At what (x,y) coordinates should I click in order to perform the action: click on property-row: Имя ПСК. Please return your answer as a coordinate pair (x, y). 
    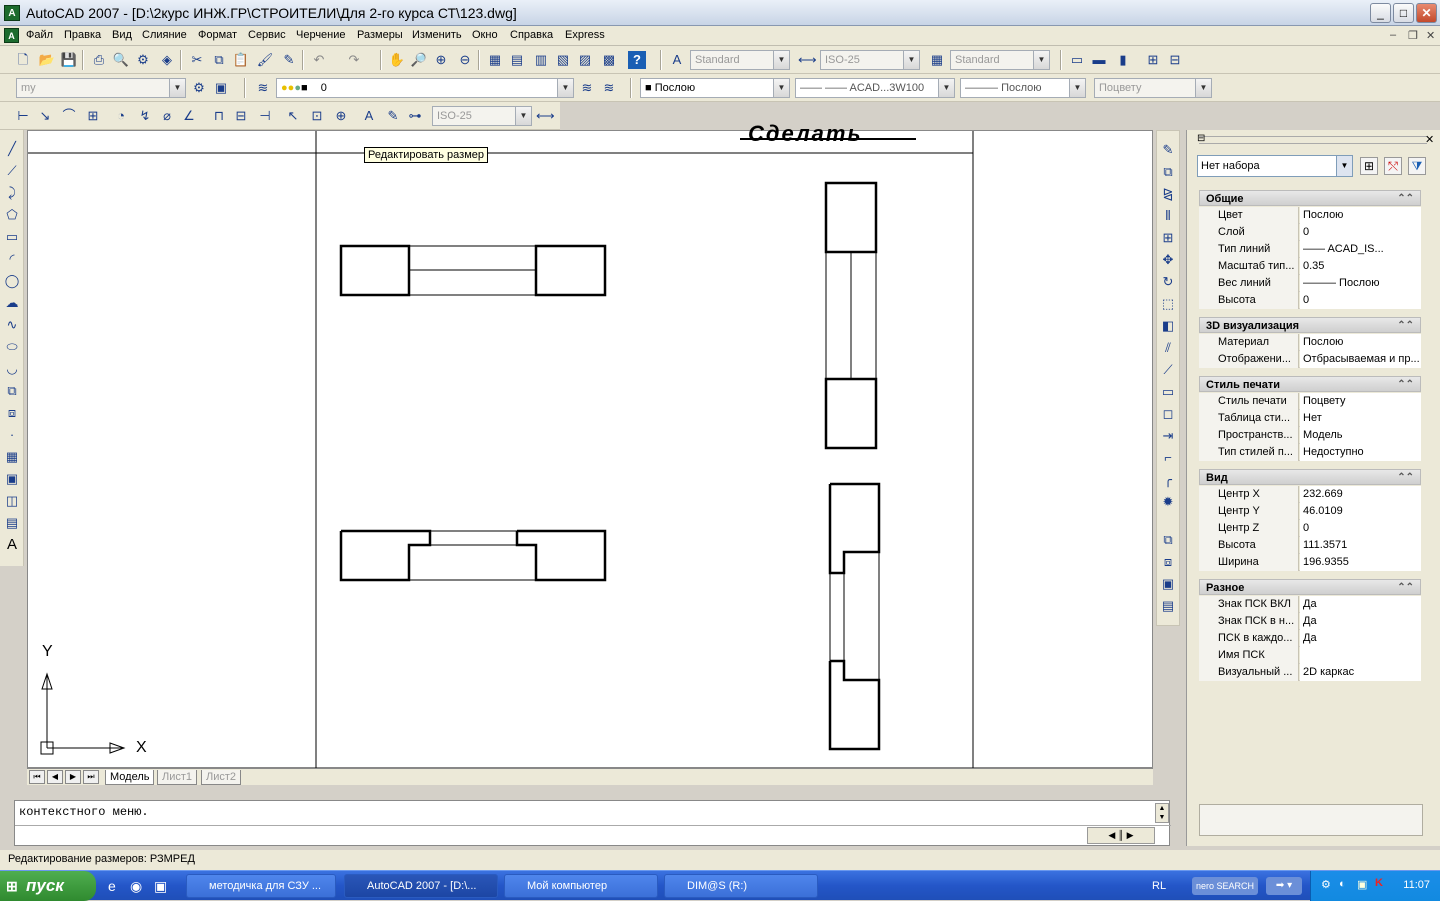
    Looking at the image, I should click on (1310, 655).